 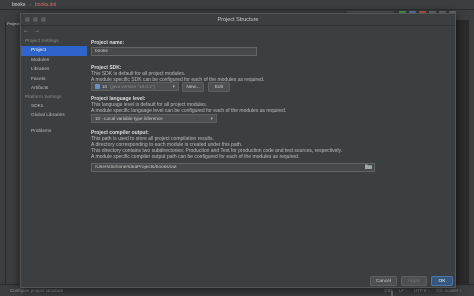 What do you see at coordinates (54, 89) in the screenshot?
I see `sidebar-item-artifacts: Artifacts` at bounding box center [54, 89].